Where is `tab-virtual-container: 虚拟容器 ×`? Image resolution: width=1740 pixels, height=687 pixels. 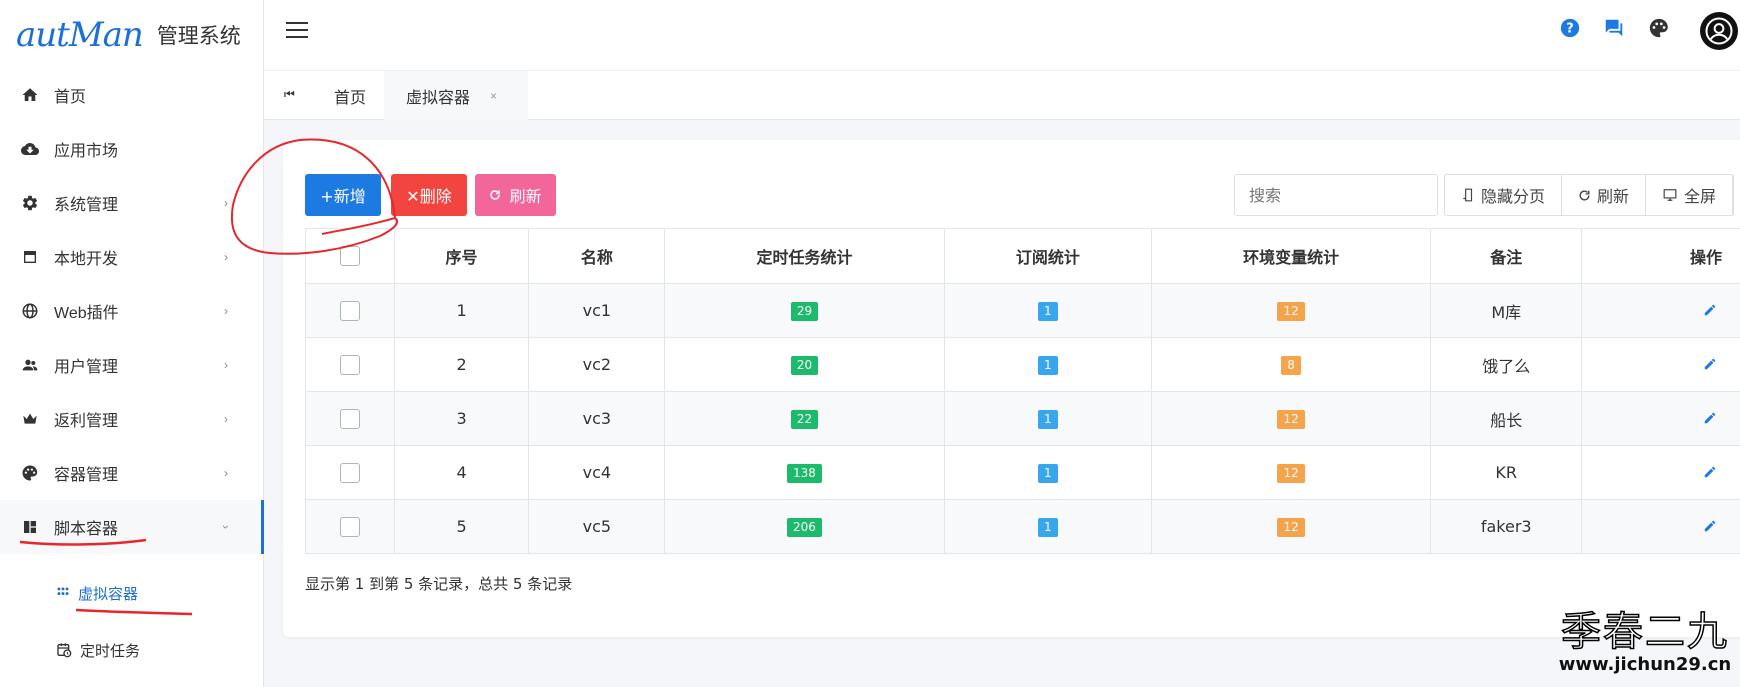
tab-virtual-container: 虚拟容器 × is located at coordinates (456, 96).